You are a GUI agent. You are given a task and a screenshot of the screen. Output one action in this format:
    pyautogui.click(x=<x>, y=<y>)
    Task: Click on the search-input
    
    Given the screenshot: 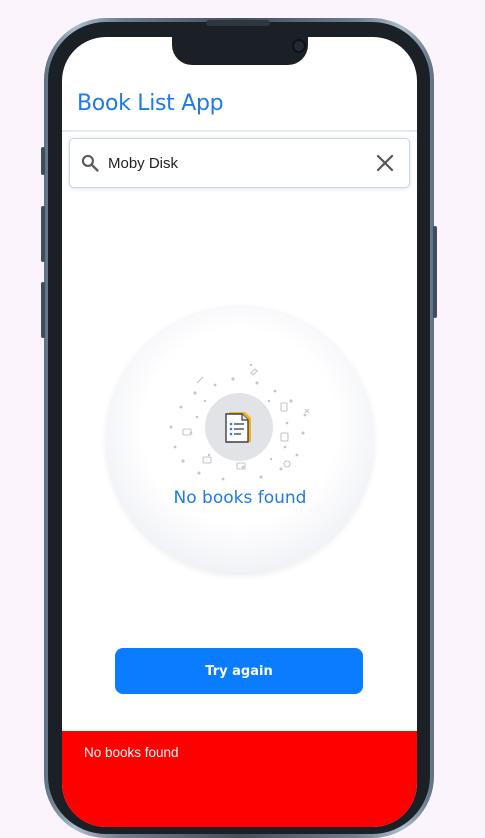 What is the action you would take?
    pyautogui.click(x=238, y=163)
    